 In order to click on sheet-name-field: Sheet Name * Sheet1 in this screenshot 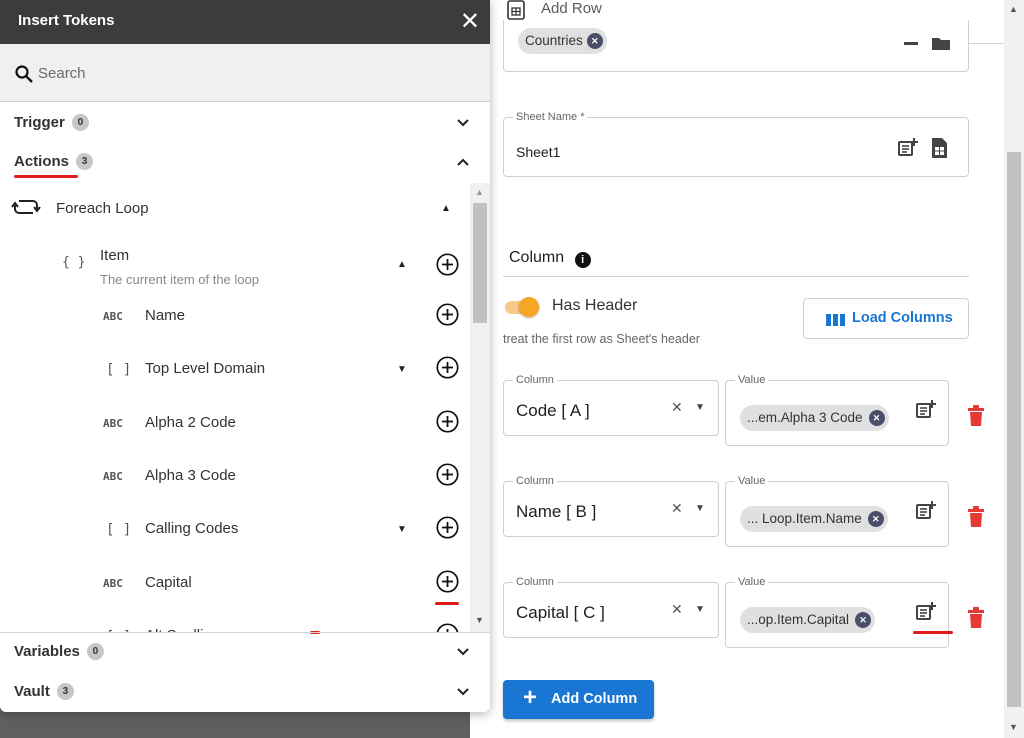, I will do `click(736, 144)`.